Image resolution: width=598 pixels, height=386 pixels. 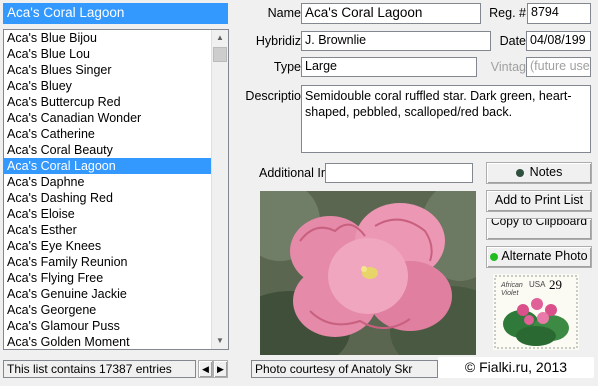 I want to click on name-field: Aca's Coral Lagoon, so click(x=391, y=13).